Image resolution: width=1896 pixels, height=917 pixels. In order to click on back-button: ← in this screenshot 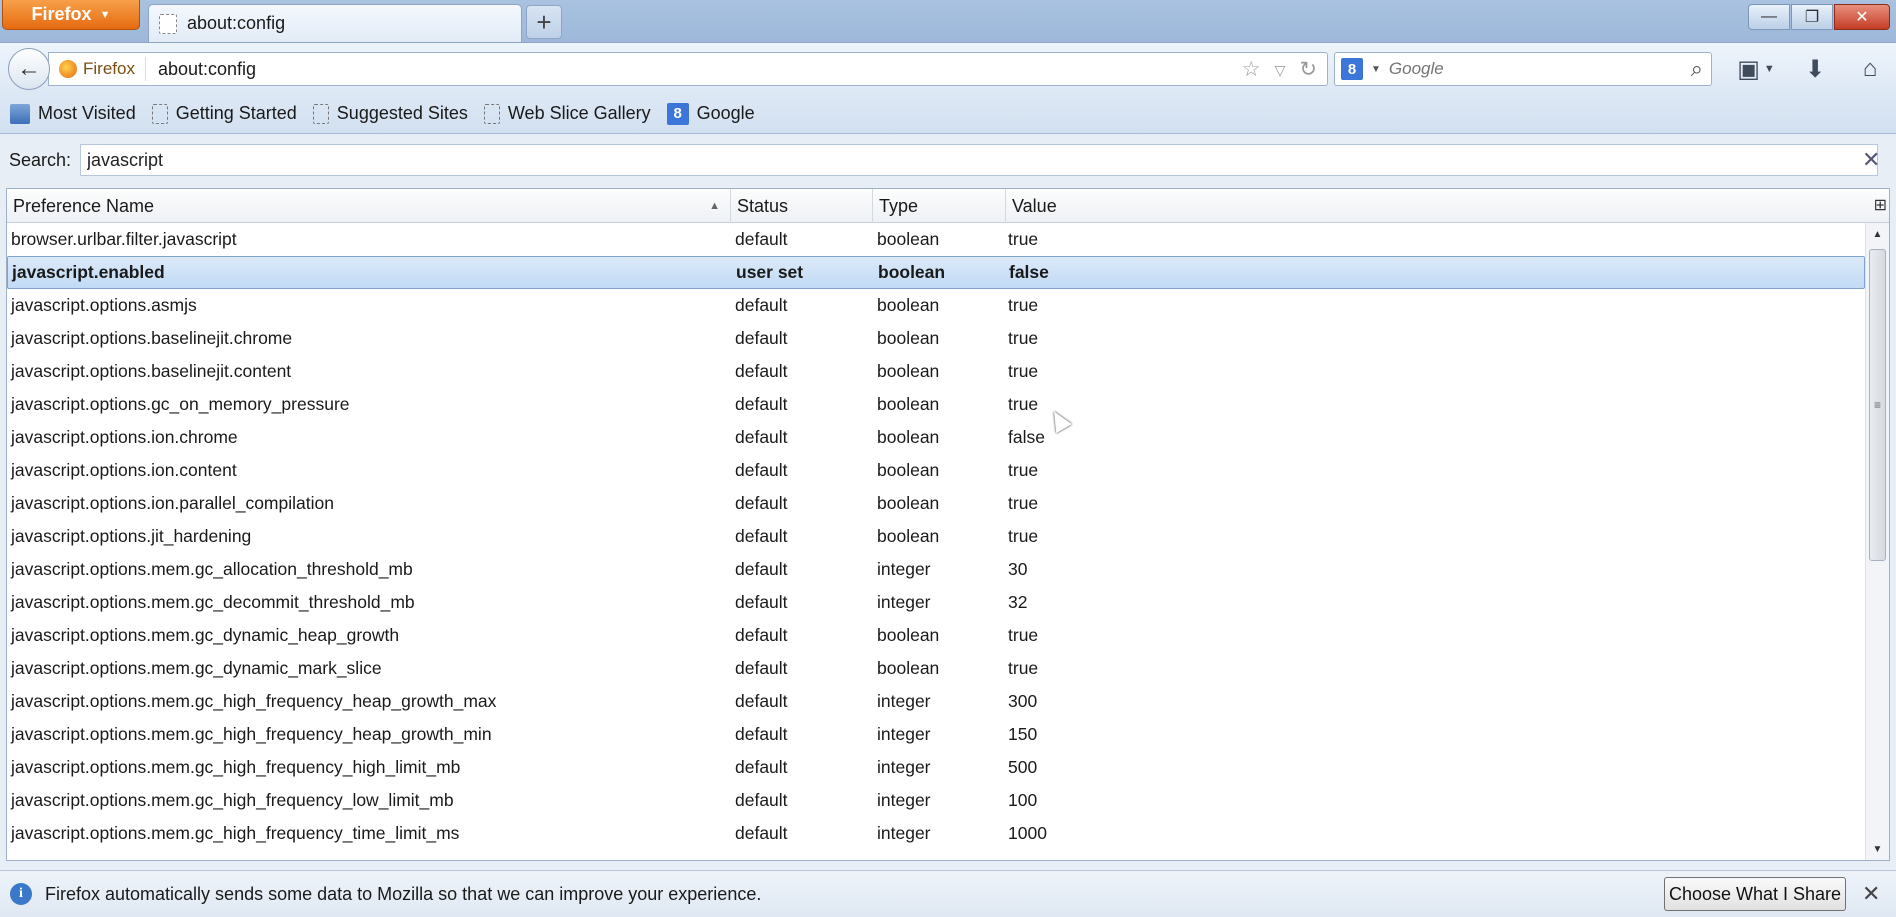, I will do `click(29, 69)`.